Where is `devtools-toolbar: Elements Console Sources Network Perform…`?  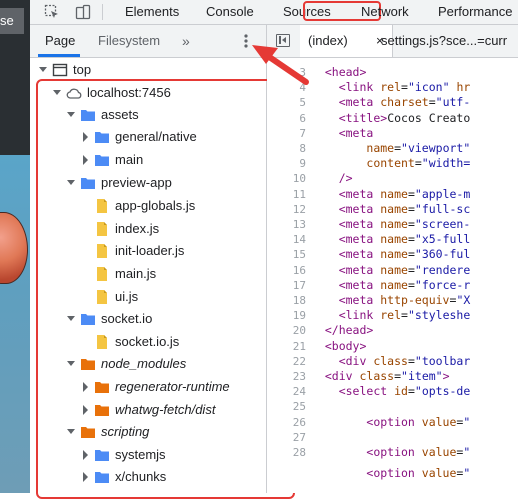 devtools-toolbar: Elements Console Sources Network Perform… is located at coordinates (274, 12).